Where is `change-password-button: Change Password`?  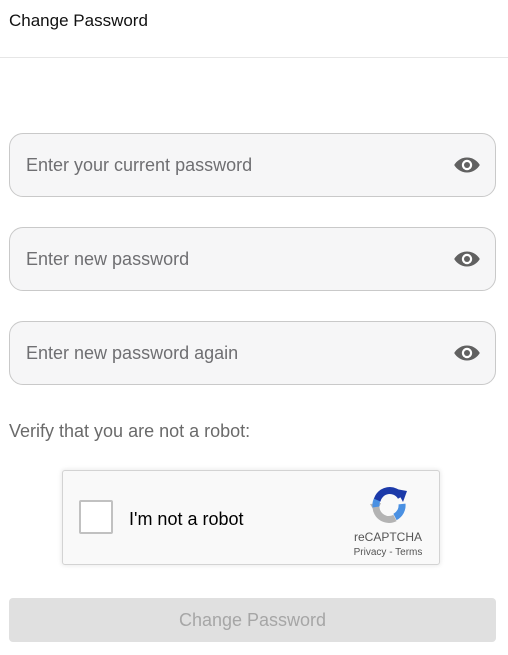
change-password-button: Change Password is located at coordinates (252, 620).